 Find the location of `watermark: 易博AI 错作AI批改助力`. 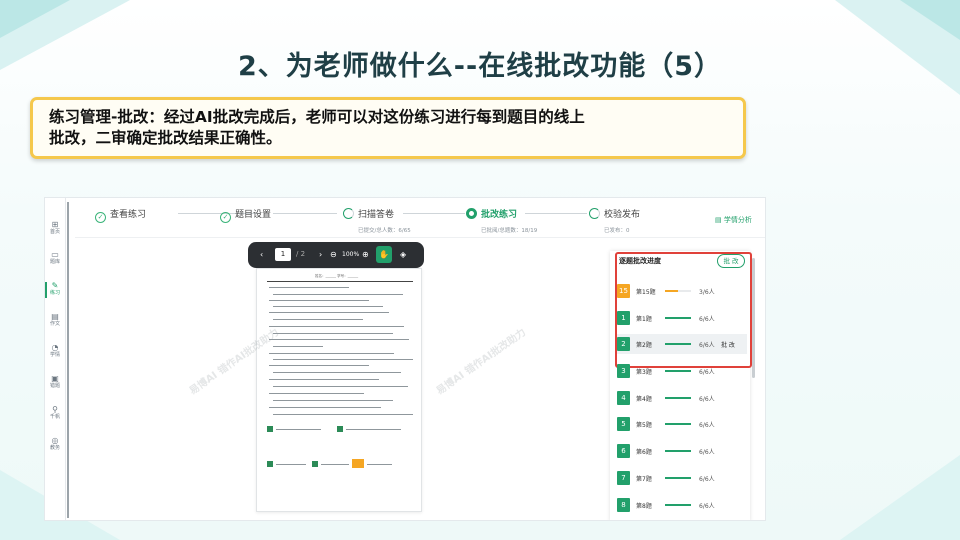

watermark: 易博AI 错作AI批改助力 is located at coordinates (481, 362).